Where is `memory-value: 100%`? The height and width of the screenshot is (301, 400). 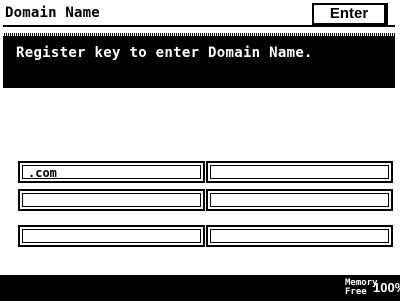 memory-value: 100% is located at coordinates (386, 287).